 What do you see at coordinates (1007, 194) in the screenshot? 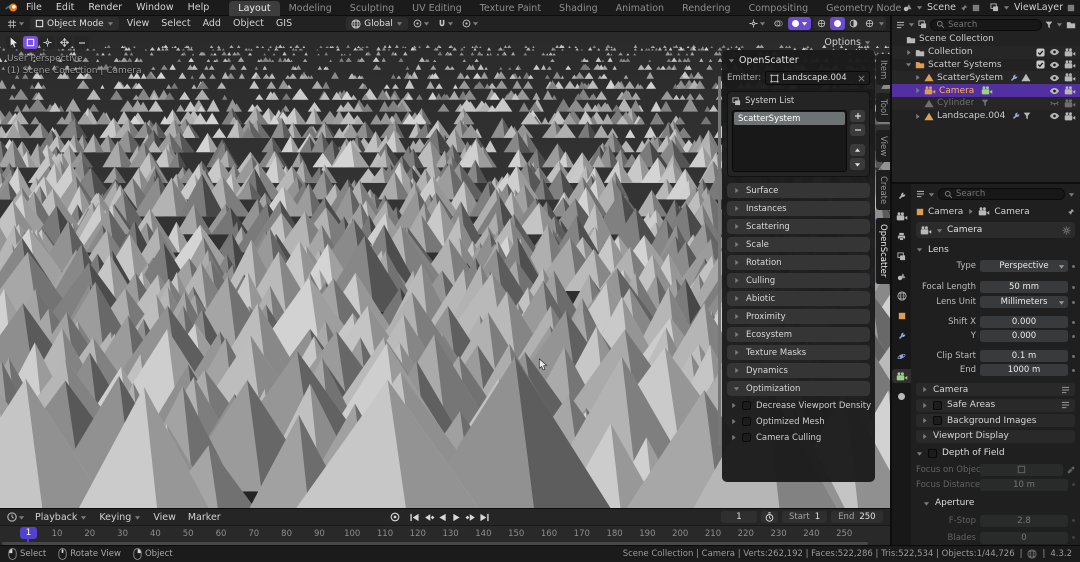
I see `properties-search-input` at bounding box center [1007, 194].